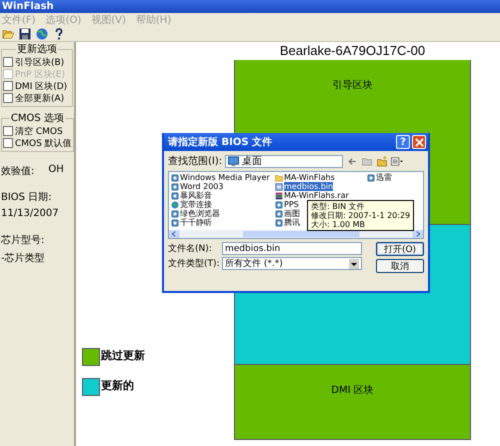 The width and height of the screenshot is (500, 446). What do you see at coordinates (190, 248) in the screenshot?
I see `file-name-label: 文件名(N):` at bounding box center [190, 248].